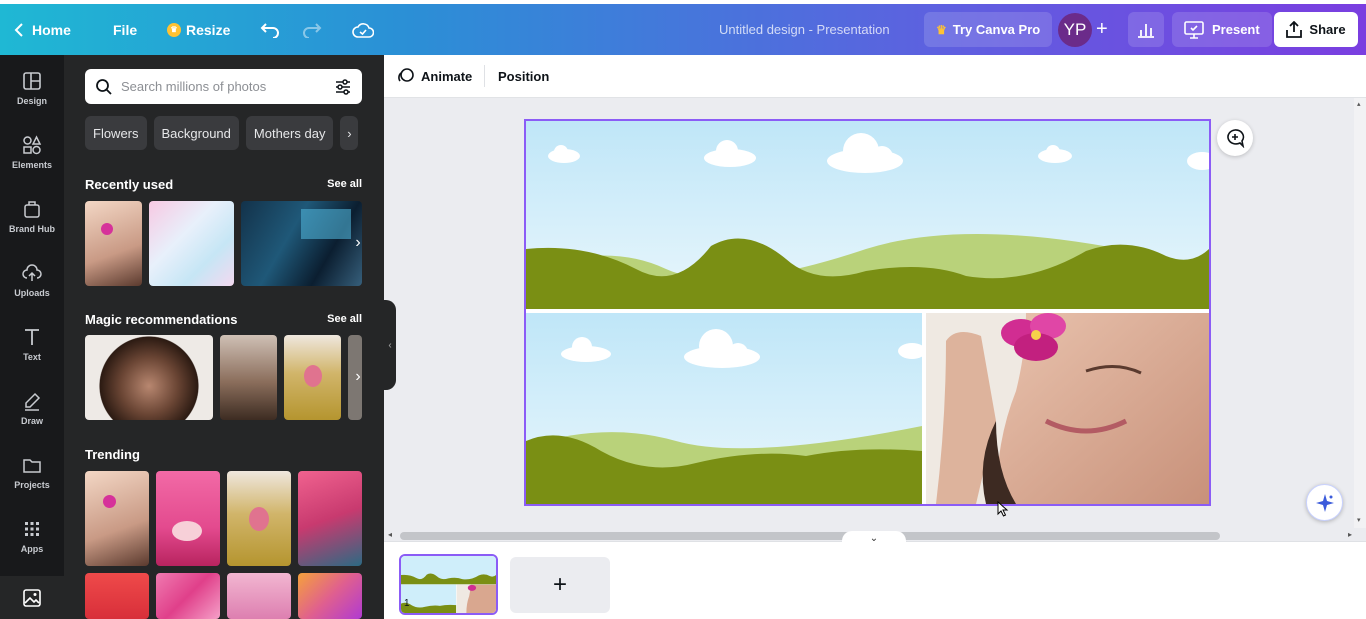  I want to click on file-label: File, so click(125, 29).